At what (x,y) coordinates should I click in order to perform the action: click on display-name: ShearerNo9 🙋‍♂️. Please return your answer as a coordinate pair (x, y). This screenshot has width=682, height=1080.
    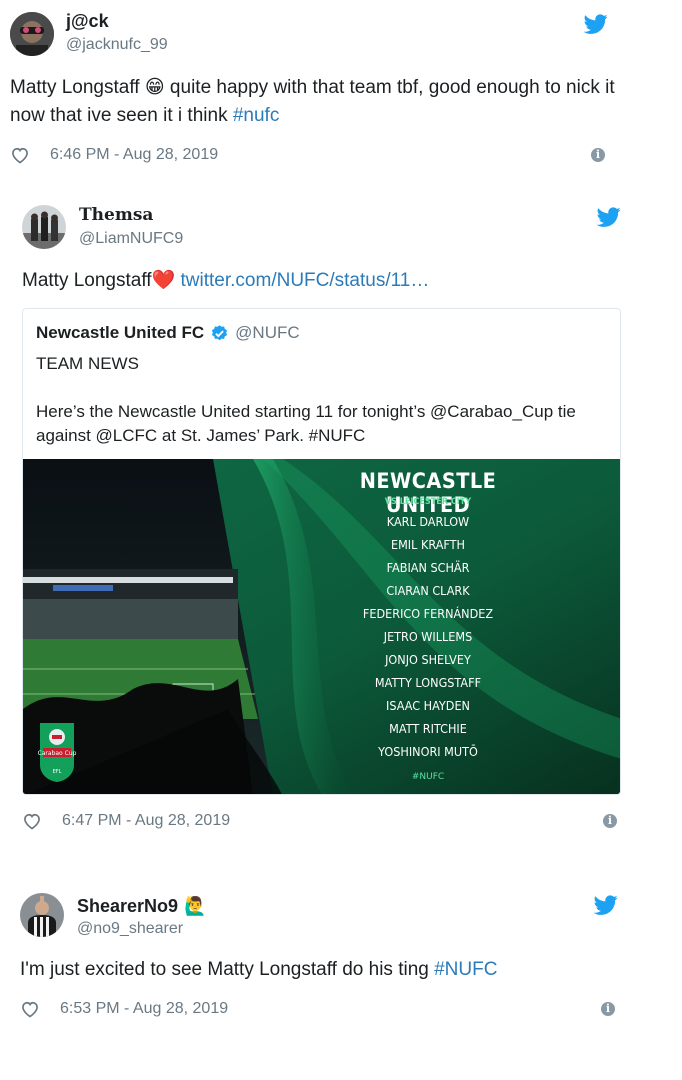
    Looking at the image, I should click on (141, 906).